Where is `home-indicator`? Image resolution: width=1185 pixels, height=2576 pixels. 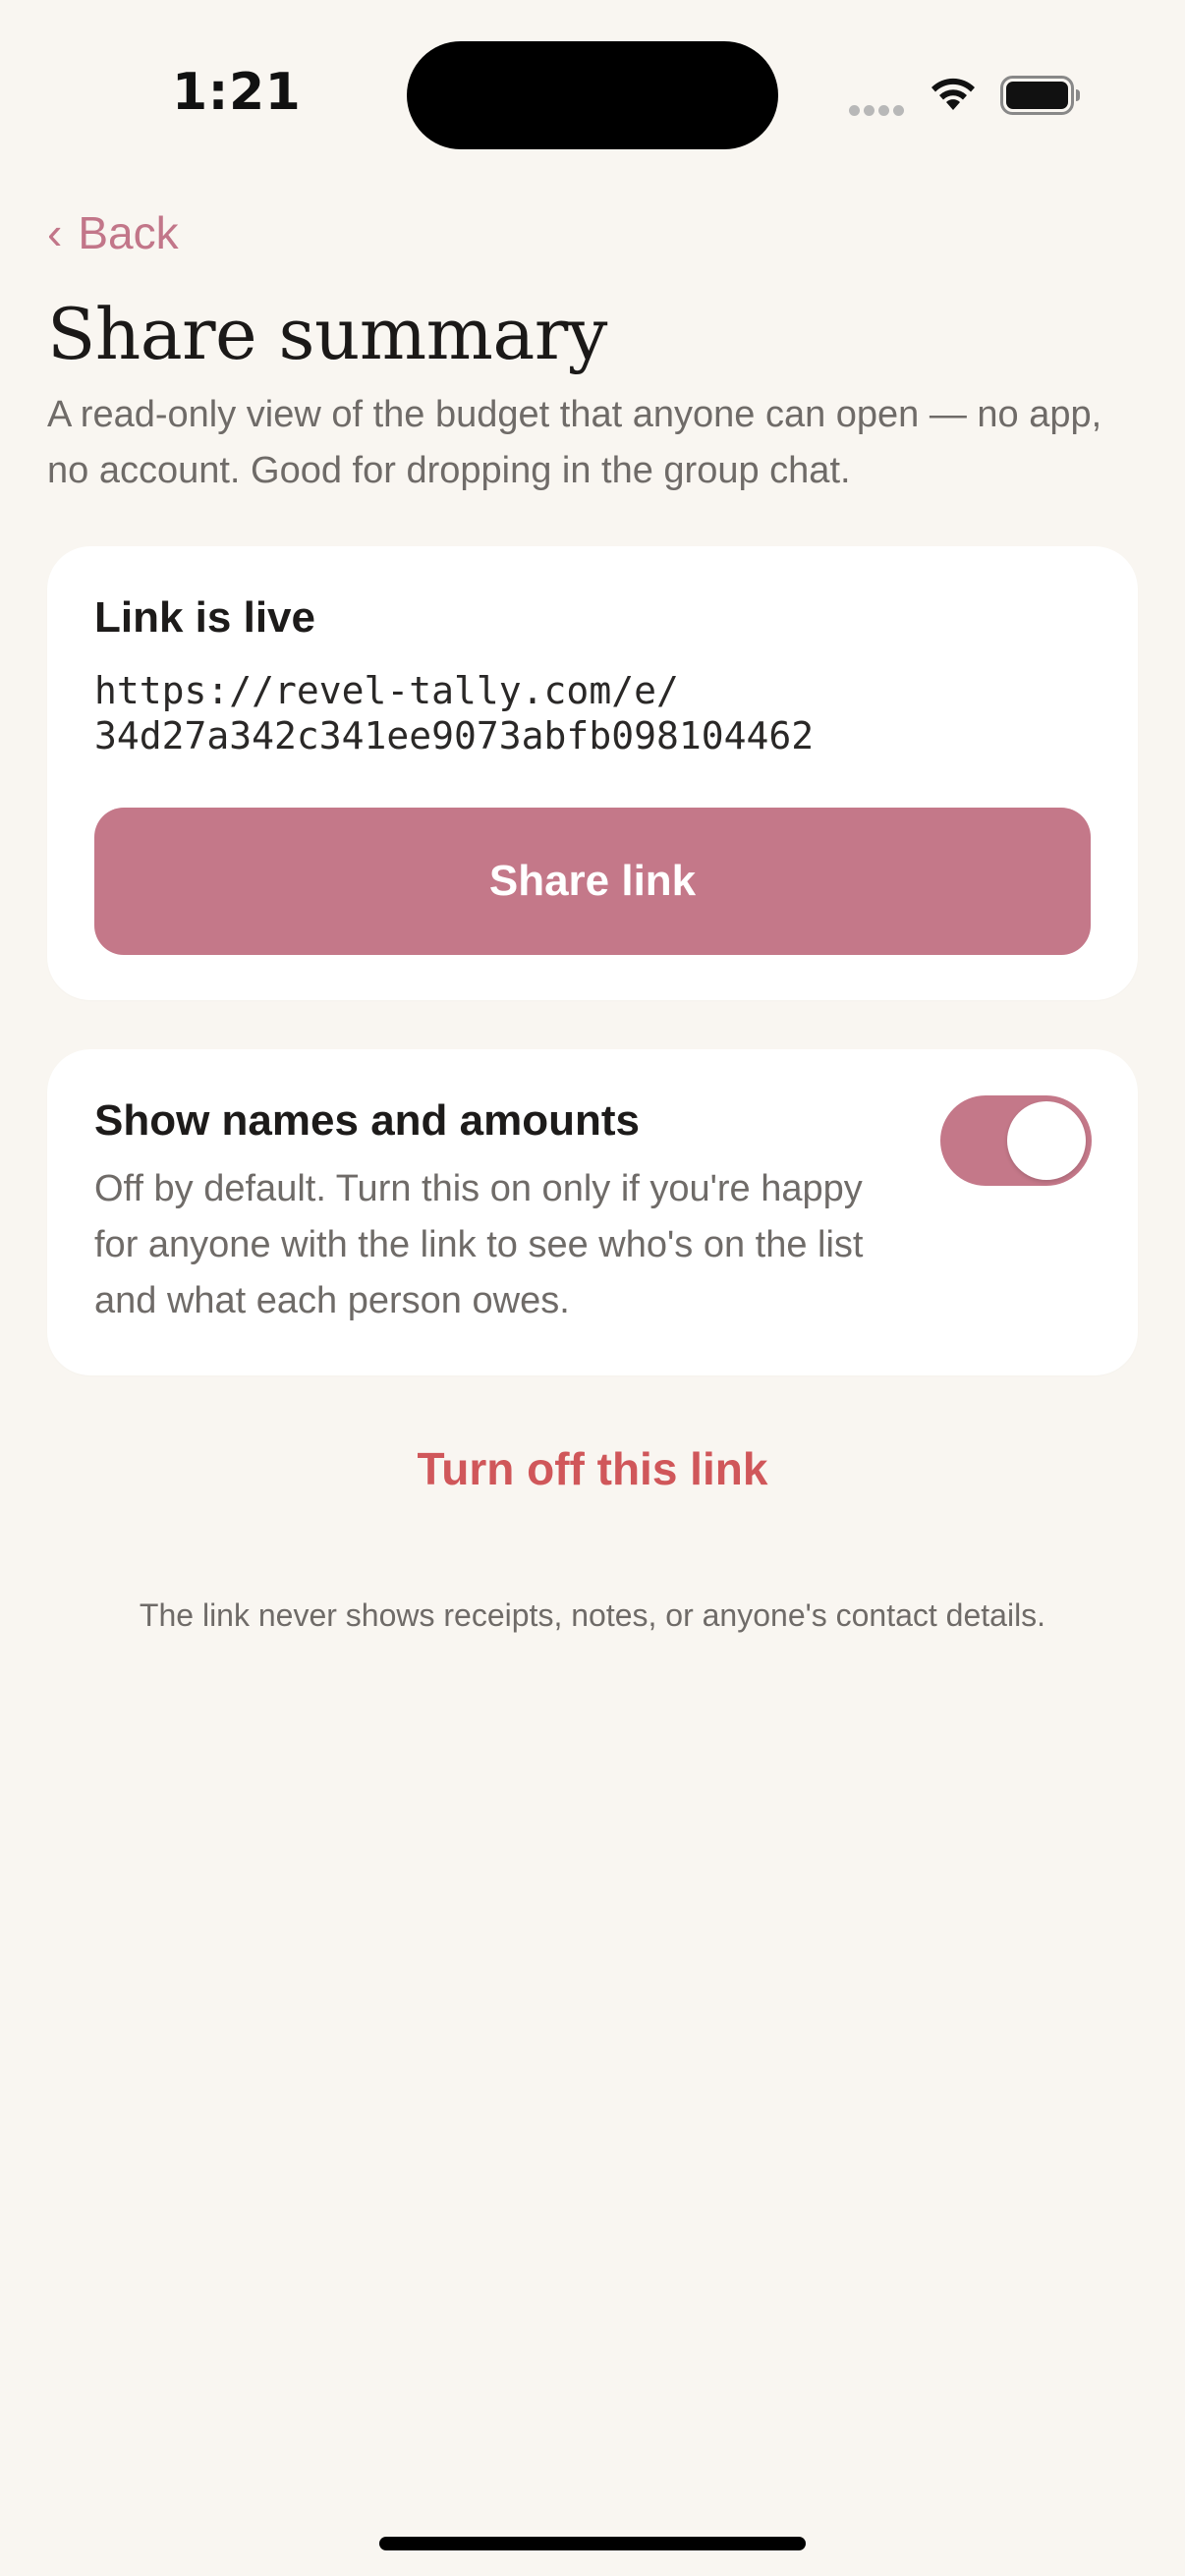 home-indicator is located at coordinates (592, 2543).